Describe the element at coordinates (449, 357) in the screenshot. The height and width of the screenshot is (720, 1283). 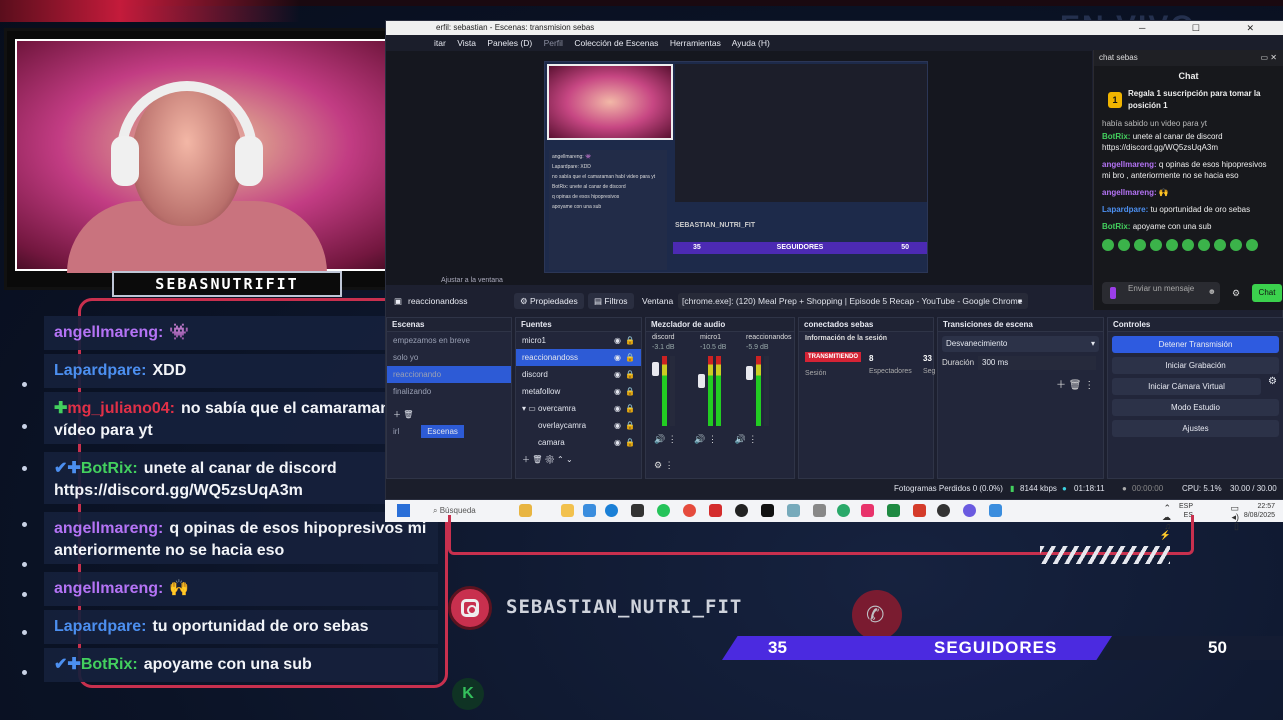
I see `scene-item: solo yo` at that location.